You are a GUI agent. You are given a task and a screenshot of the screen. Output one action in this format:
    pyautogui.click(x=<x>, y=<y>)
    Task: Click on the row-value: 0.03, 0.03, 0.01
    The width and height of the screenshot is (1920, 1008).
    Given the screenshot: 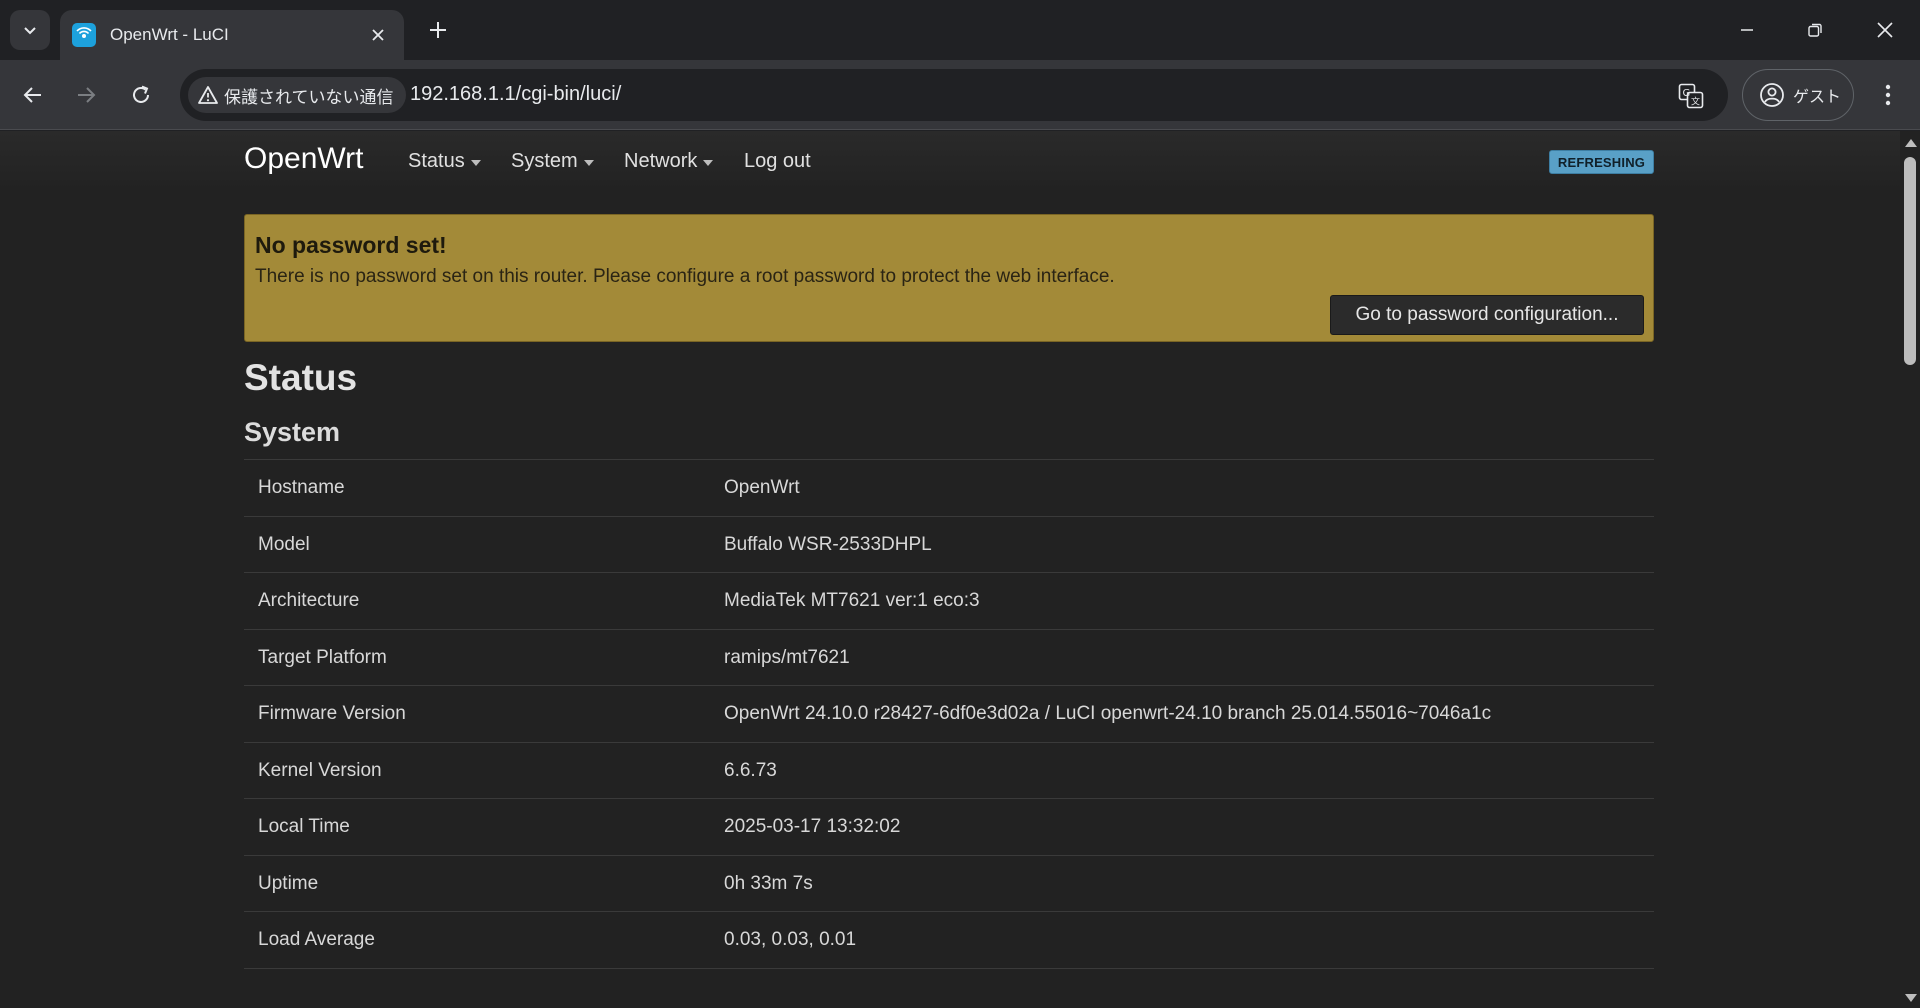 What is the action you would take?
    pyautogui.click(x=790, y=939)
    